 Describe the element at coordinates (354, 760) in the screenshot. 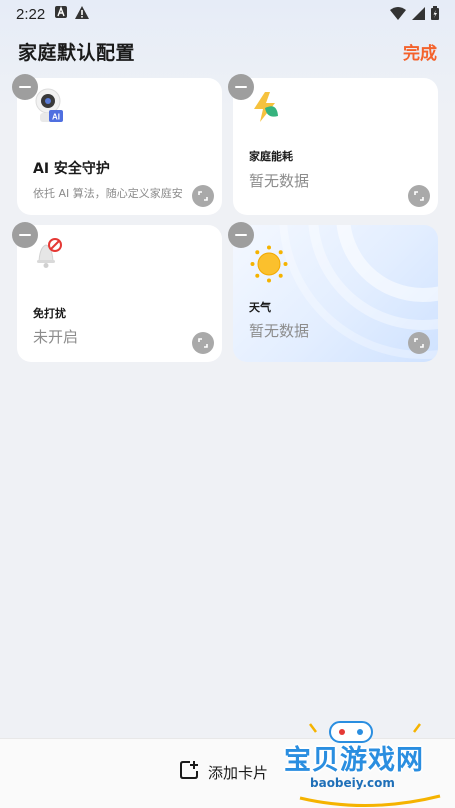

I see `watermark-brand: 宝贝游戏网` at that location.